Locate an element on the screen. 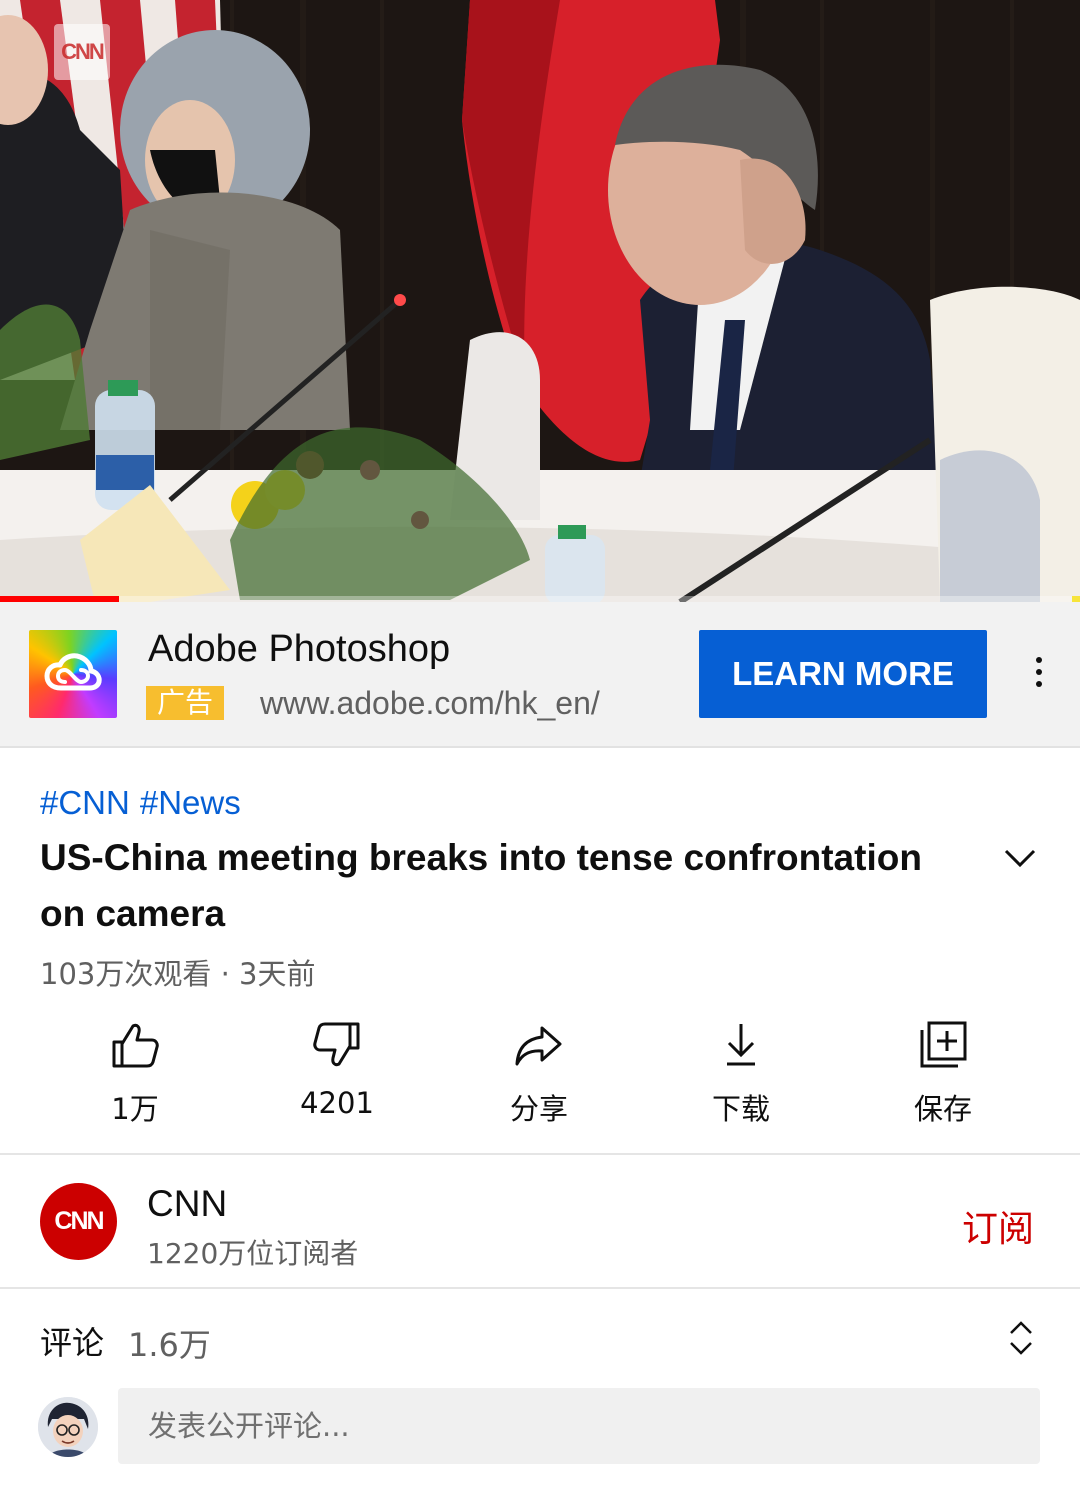 This screenshot has width=1080, height=1491. learn-more-button: LEARN MORE is located at coordinates (843, 674).